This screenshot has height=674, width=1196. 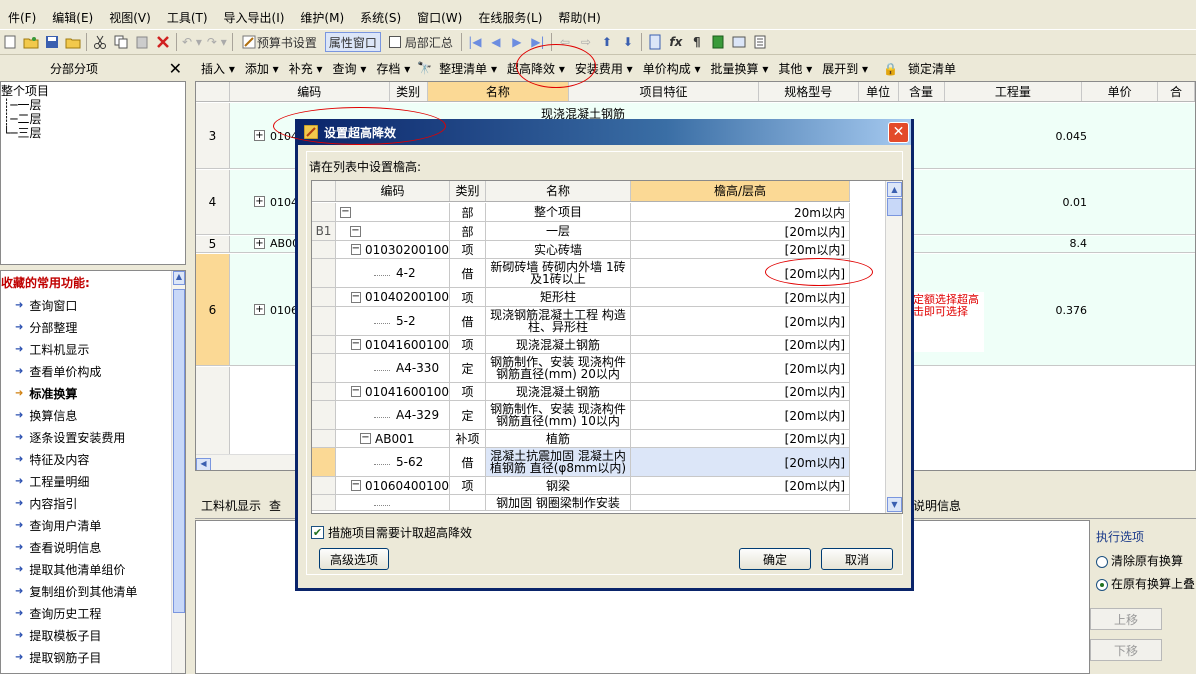 I want to click on grid-header-feature: 项目特征, so click(x=664, y=91).